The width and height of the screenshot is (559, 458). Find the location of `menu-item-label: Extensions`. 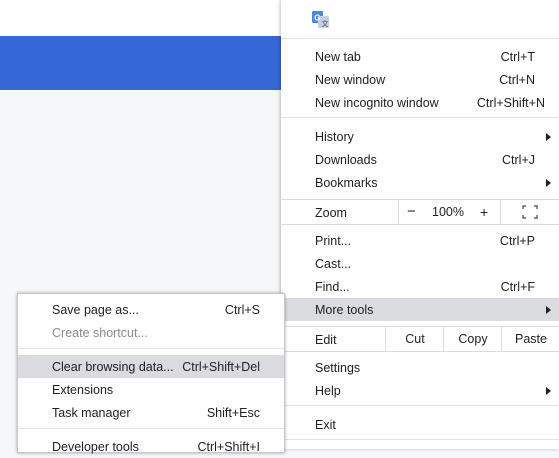

menu-item-label: Extensions is located at coordinates (83, 390).